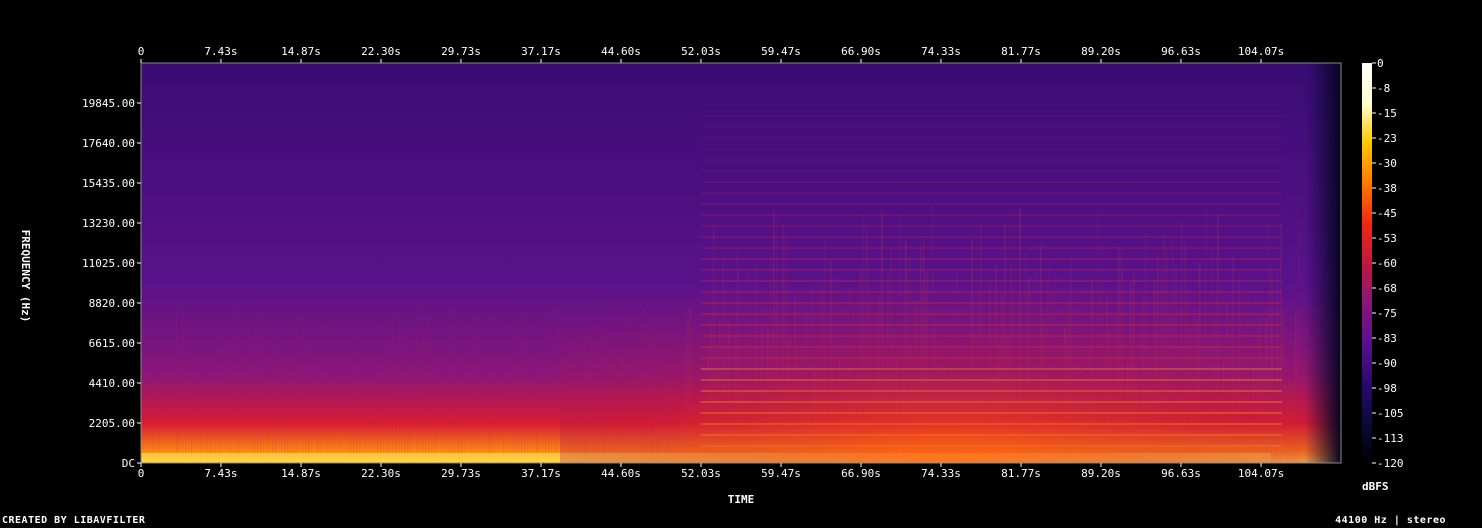 The width and height of the screenshot is (1482, 528). I want to click on colorbar-tick-label: -23, so click(1387, 138).